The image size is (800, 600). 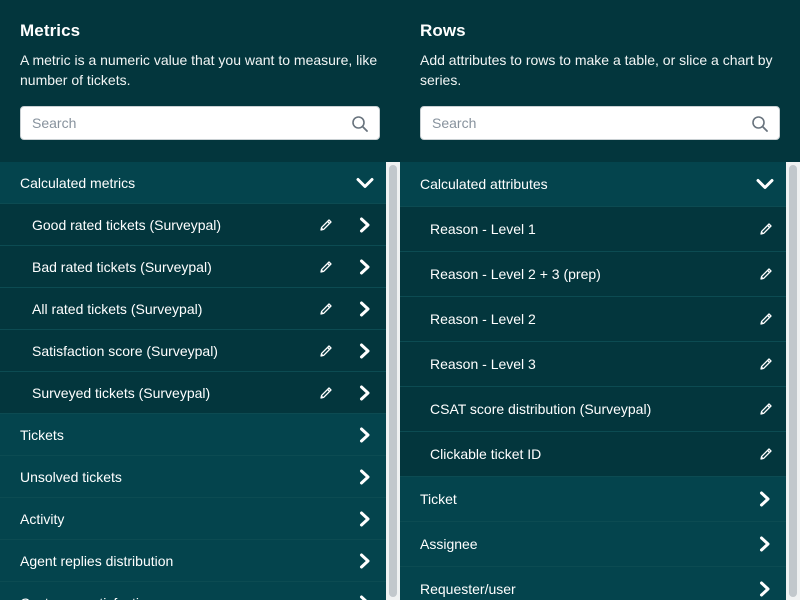 I want to click on list-item: Reason - Level 2 + 3 (prep), so click(x=593, y=274).